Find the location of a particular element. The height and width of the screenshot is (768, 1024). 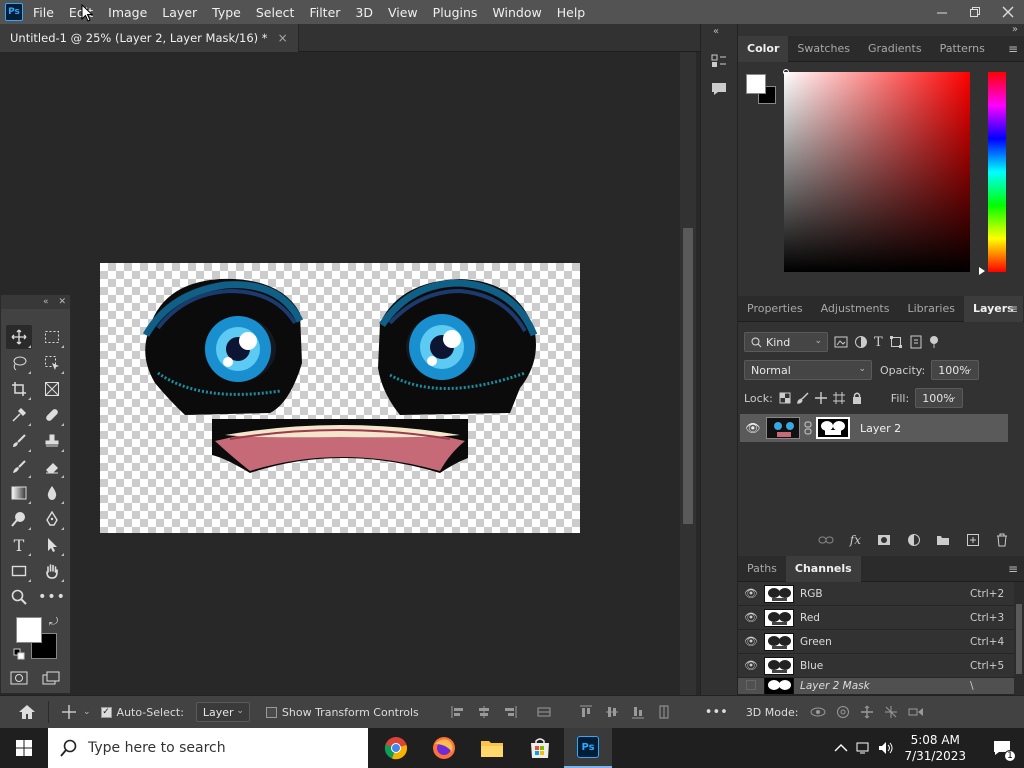

align-vertical-center-icon is located at coordinates (612, 712).